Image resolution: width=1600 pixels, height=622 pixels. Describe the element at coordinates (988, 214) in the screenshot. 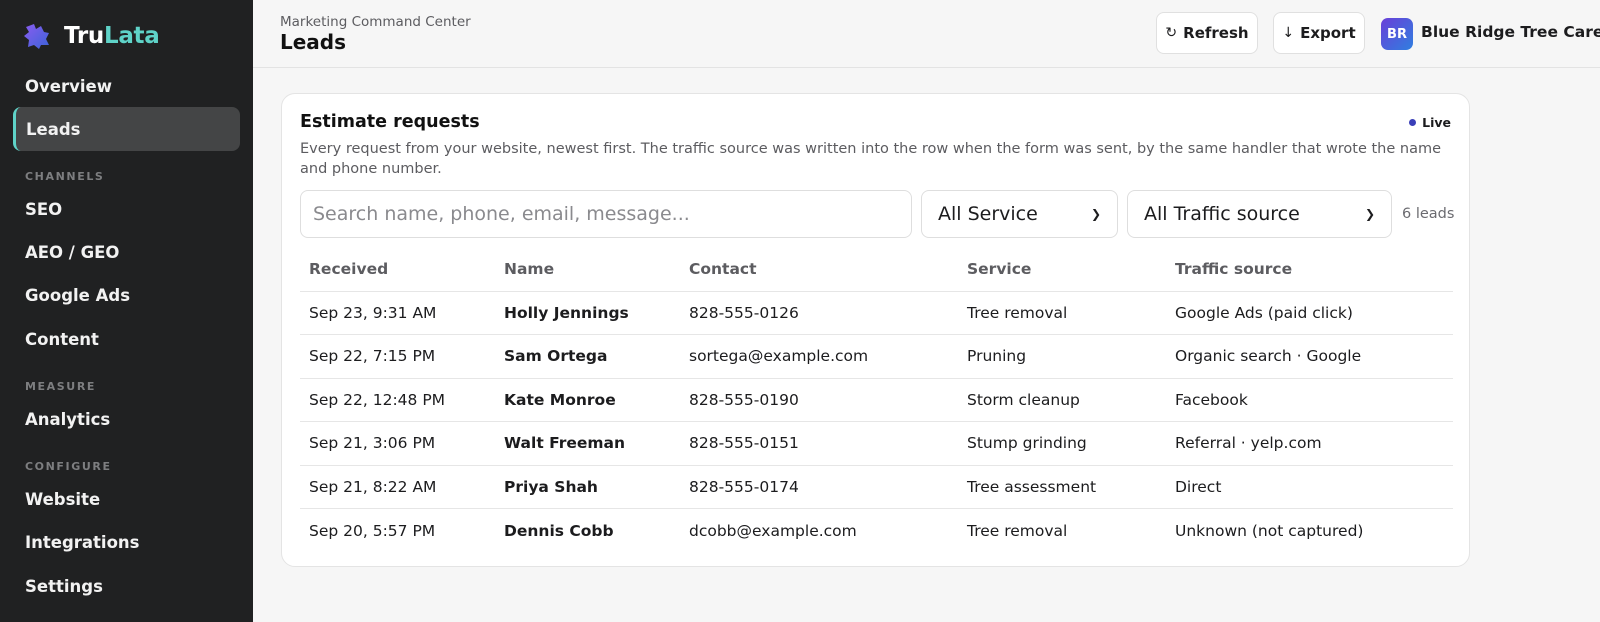

I see `service-filter-value: All Service` at that location.